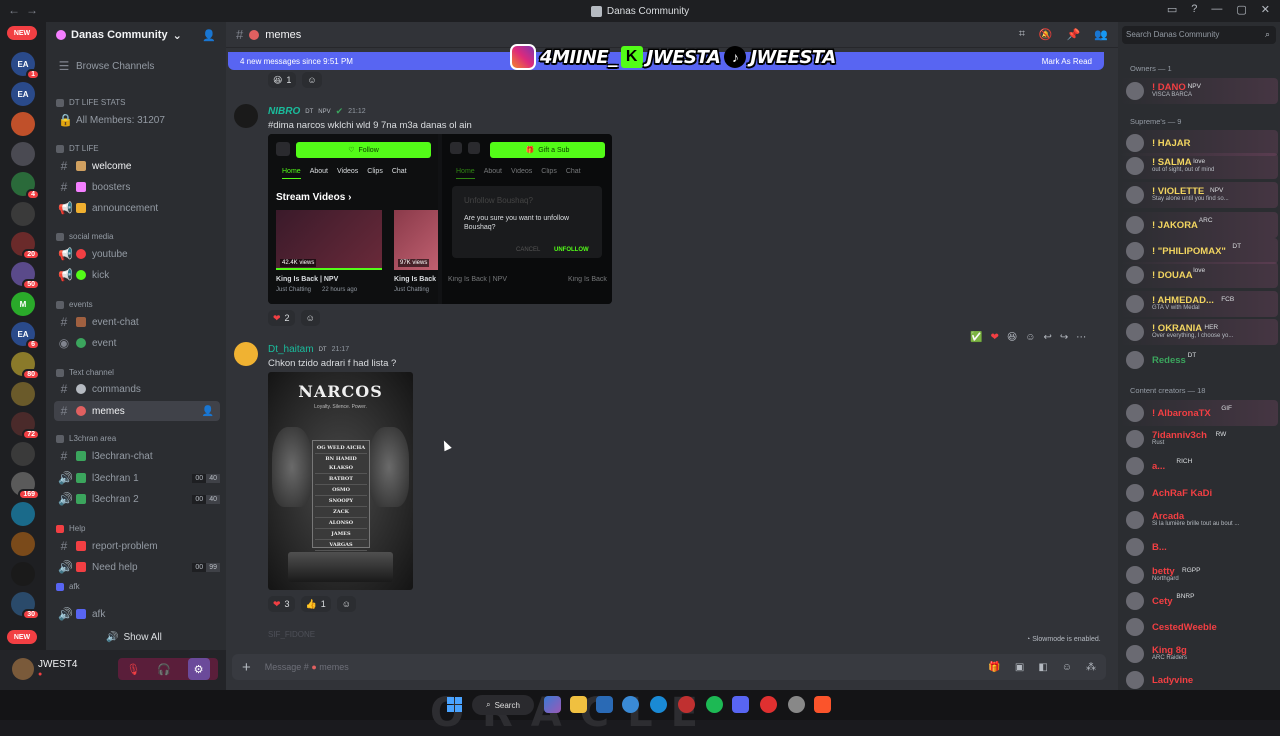 The width and height of the screenshot is (1280, 736). Describe the element at coordinates (25, 276) in the screenshot. I see `server-icon: 50` at that location.